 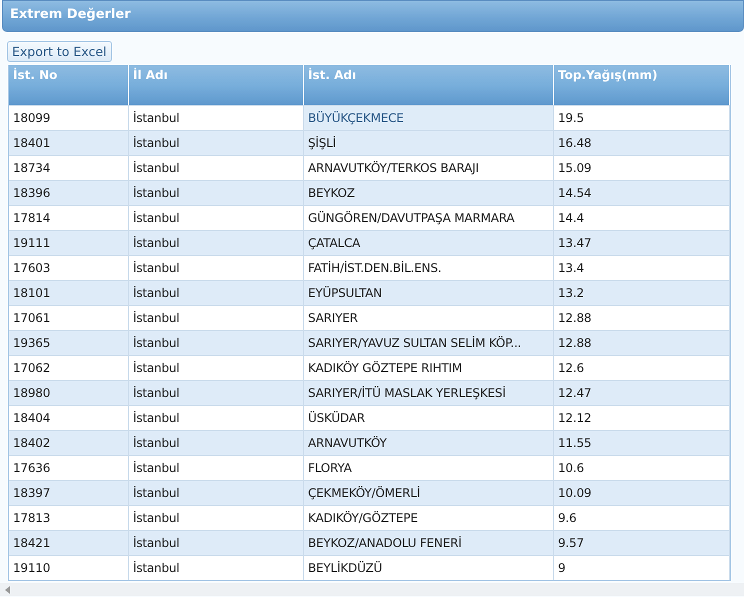 I want to click on table-cell: 9, so click(x=642, y=568).